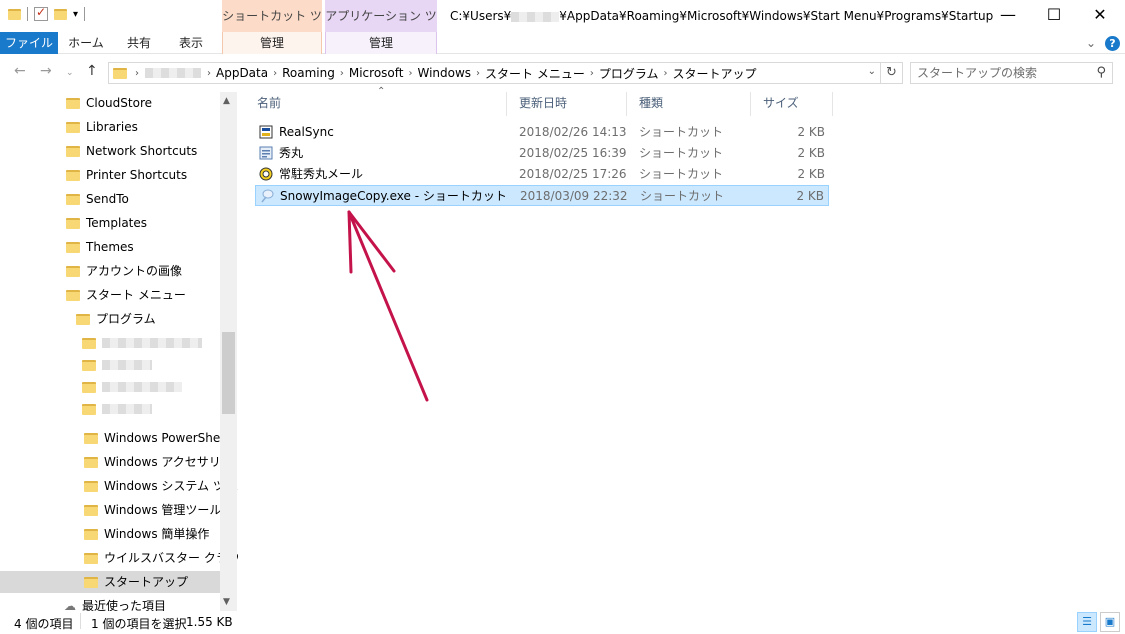 The width and height of the screenshot is (1125, 634). What do you see at coordinates (272, 27) in the screenshot?
I see `context-tab-shortcut-tools: ショートカット ツール` at bounding box center [272, 27].